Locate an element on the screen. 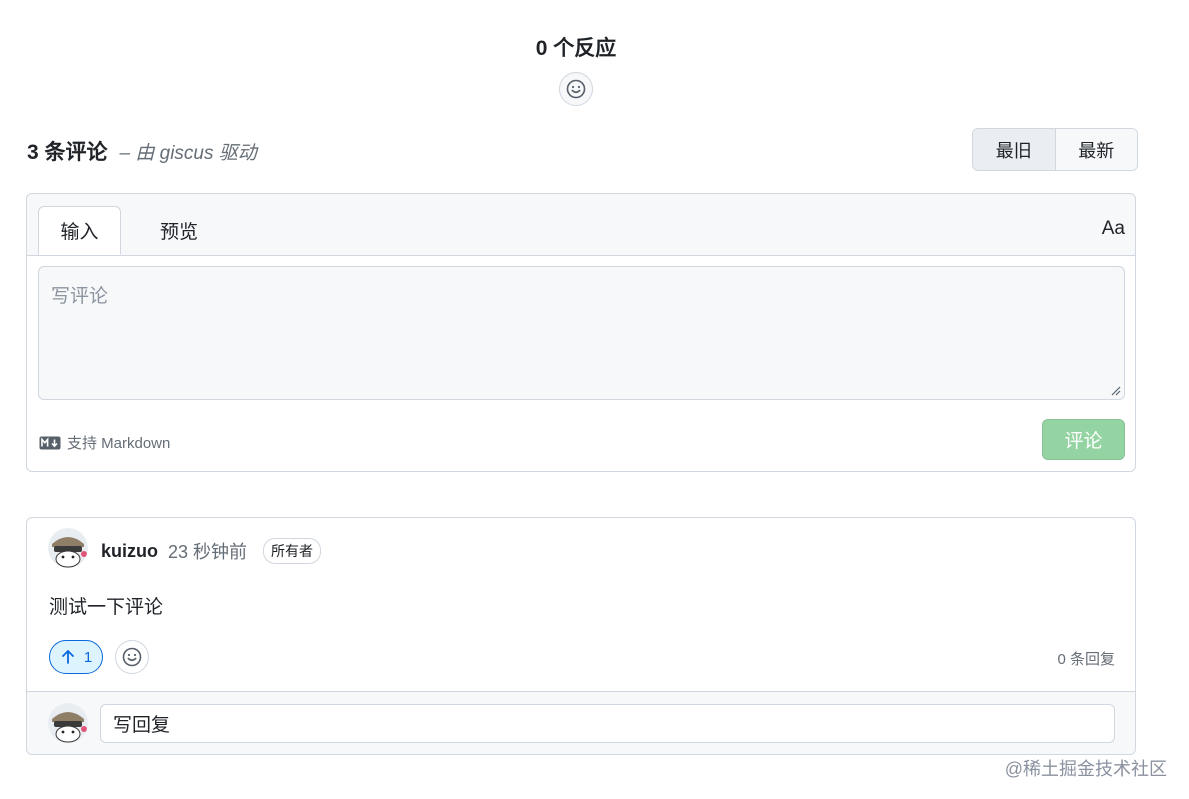 Image resolution: width=1189 pixels, height=799 pixels. reply-input: 写回复 is located at coordinates (607, 723).